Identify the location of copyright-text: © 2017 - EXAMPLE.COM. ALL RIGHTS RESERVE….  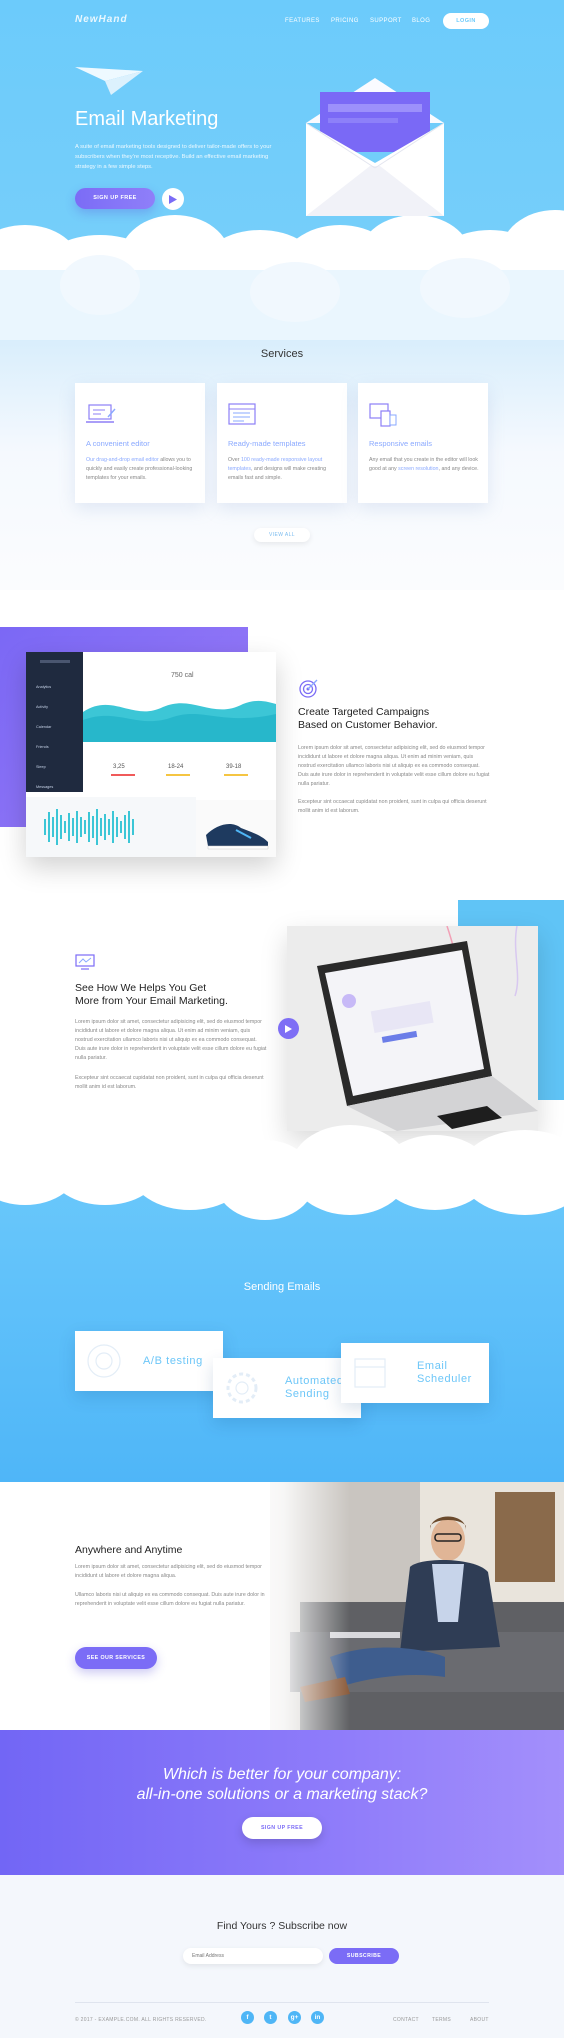
(141, 2020).